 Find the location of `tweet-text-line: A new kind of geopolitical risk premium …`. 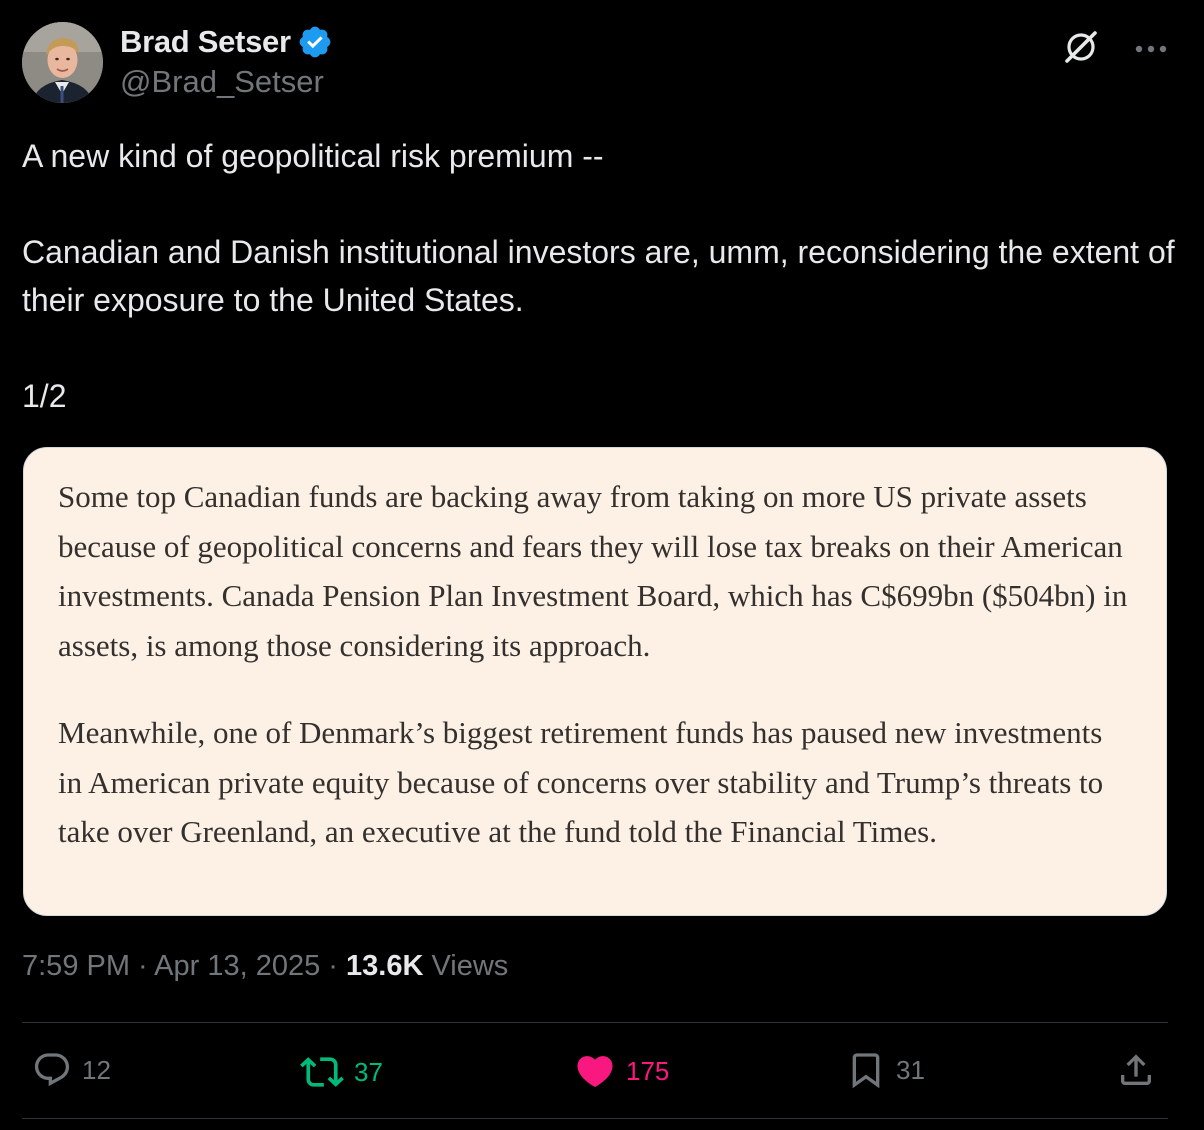

tweet-text-line: A new kind of geopolitical risk premium … is located at coordinates (313, 156).